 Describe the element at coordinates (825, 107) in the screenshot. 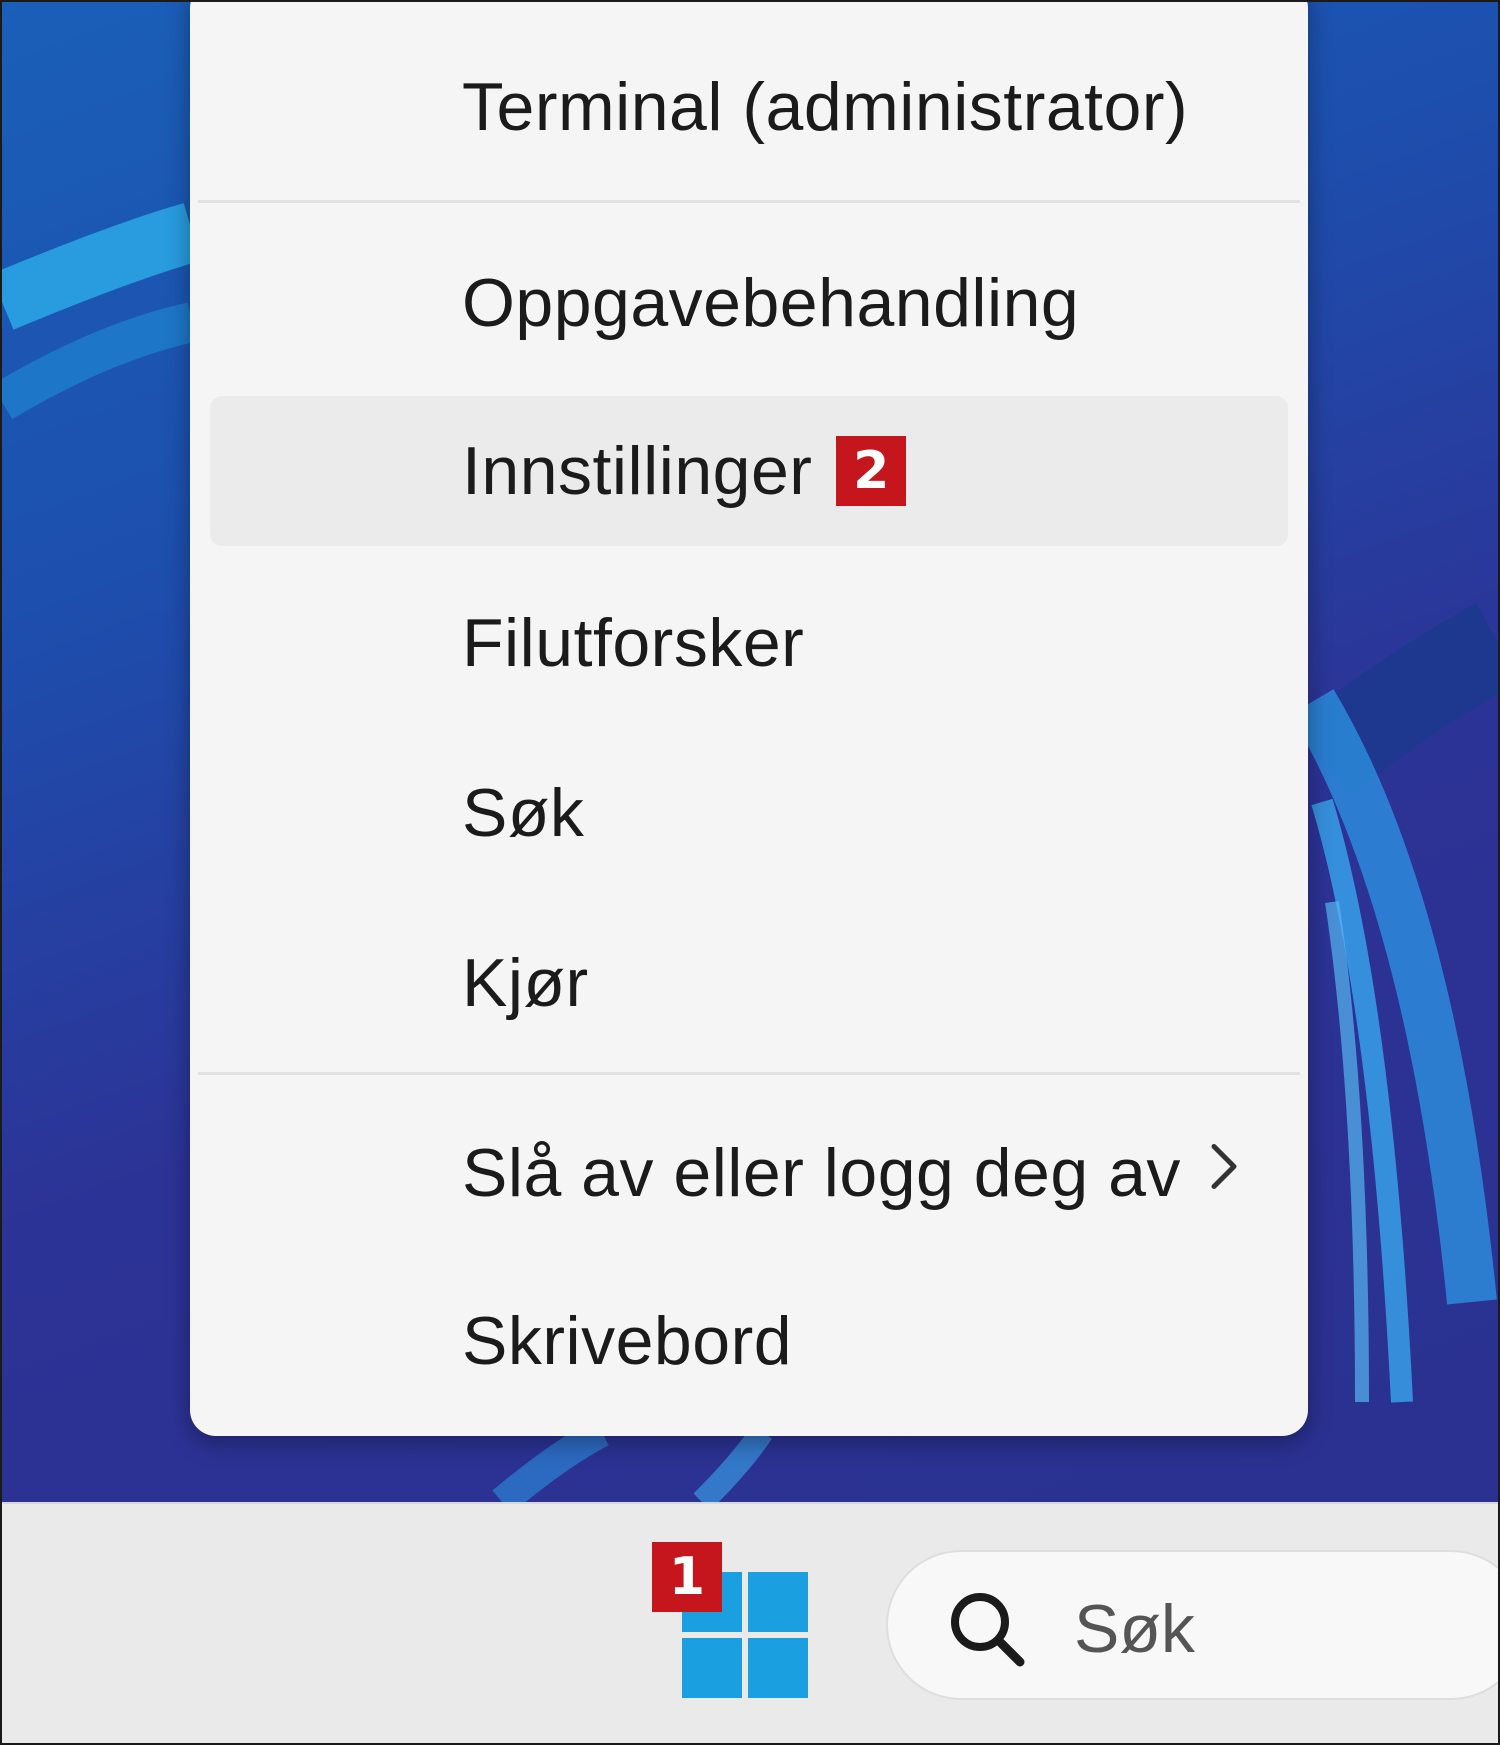

I see `menu-item-label: Terminal (administrator)` at that location.